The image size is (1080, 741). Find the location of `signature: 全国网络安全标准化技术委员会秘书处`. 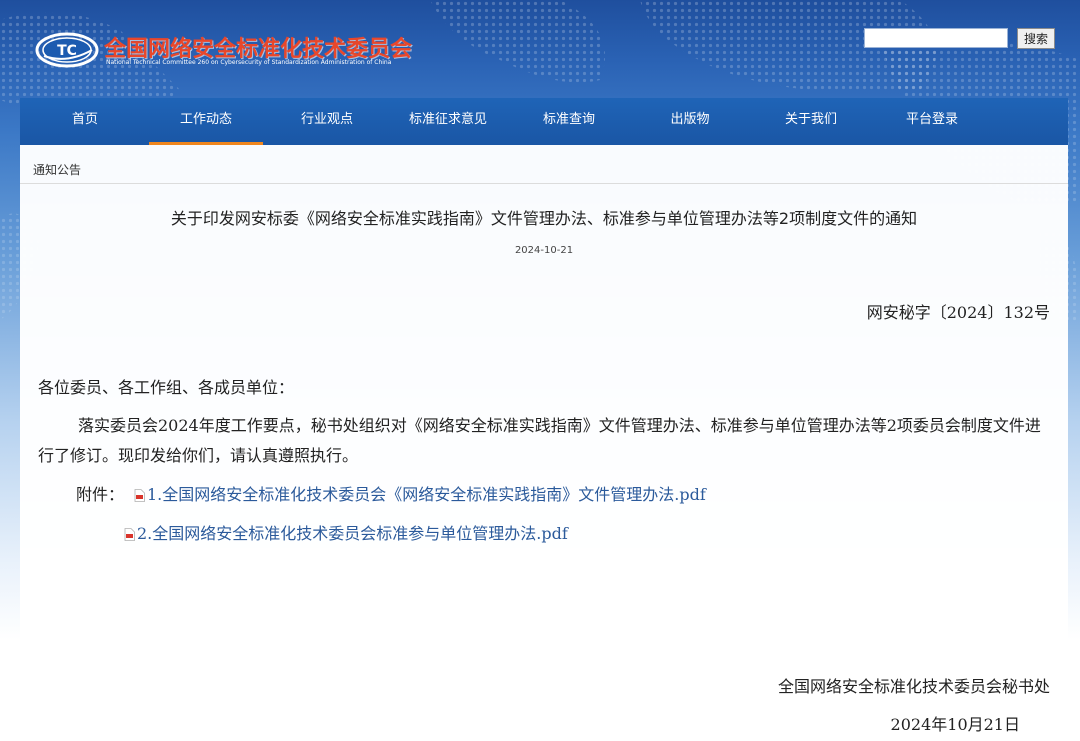

signature: 全国网络安全标准化技术委员会秘书处 is located at coordinates (913, 686).